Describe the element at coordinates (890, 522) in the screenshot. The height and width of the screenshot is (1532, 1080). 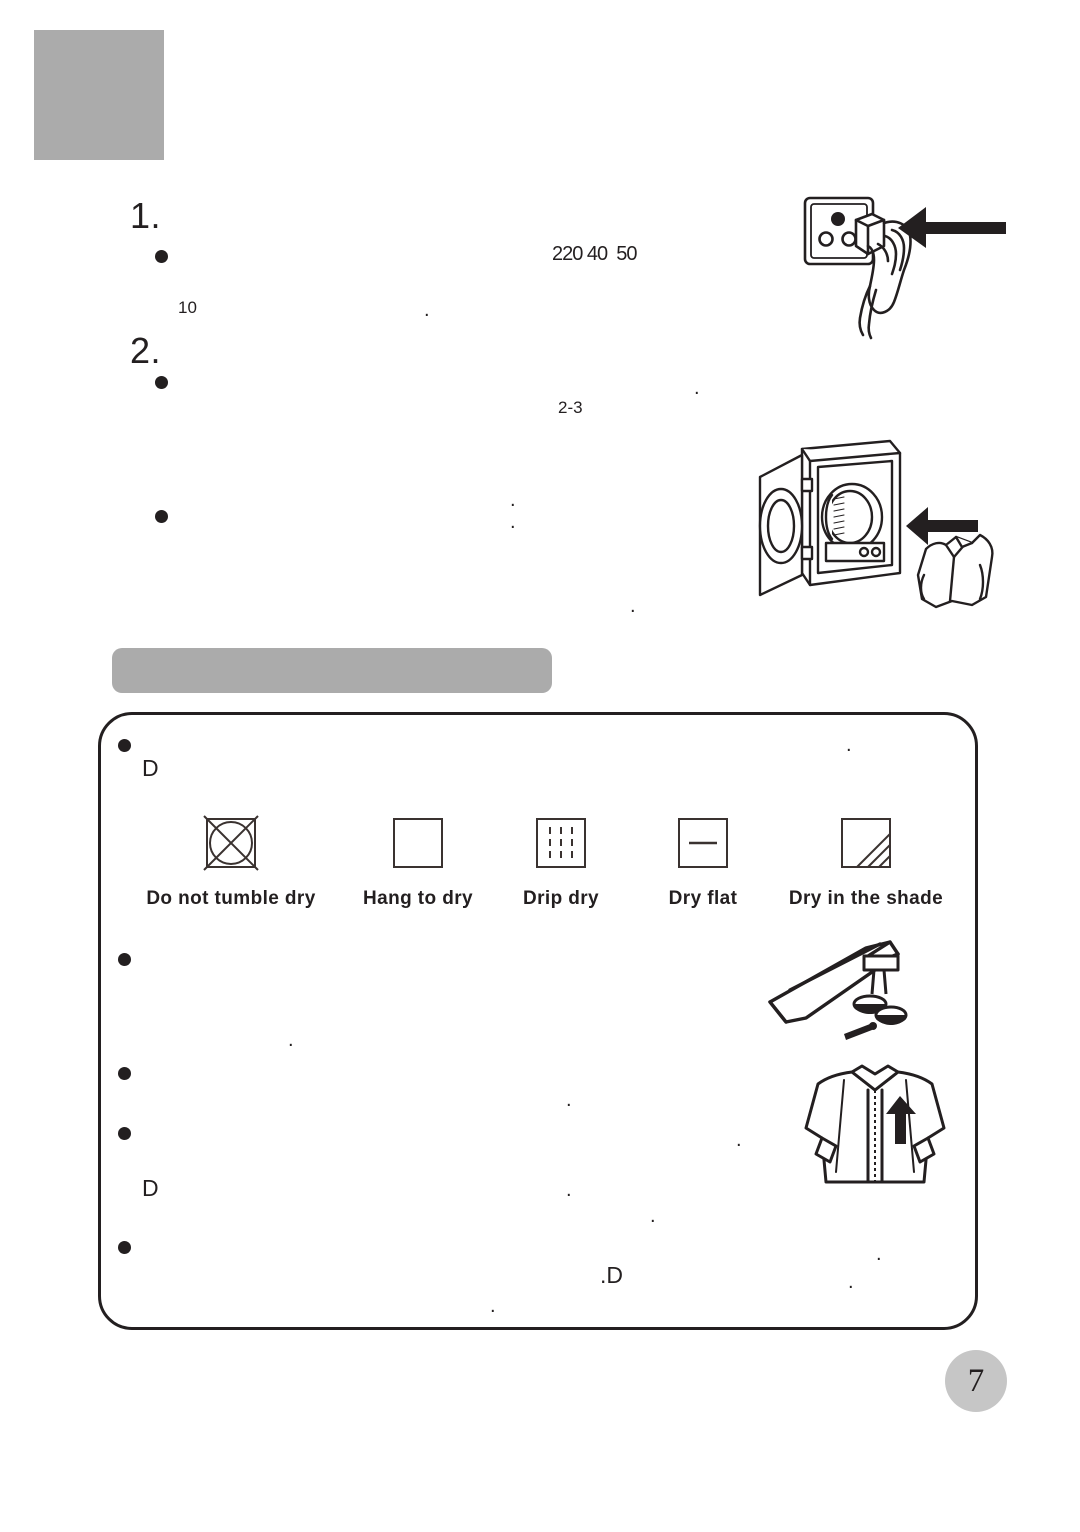
I see `tumble-dryer-loading-laundry-icon` at that location.